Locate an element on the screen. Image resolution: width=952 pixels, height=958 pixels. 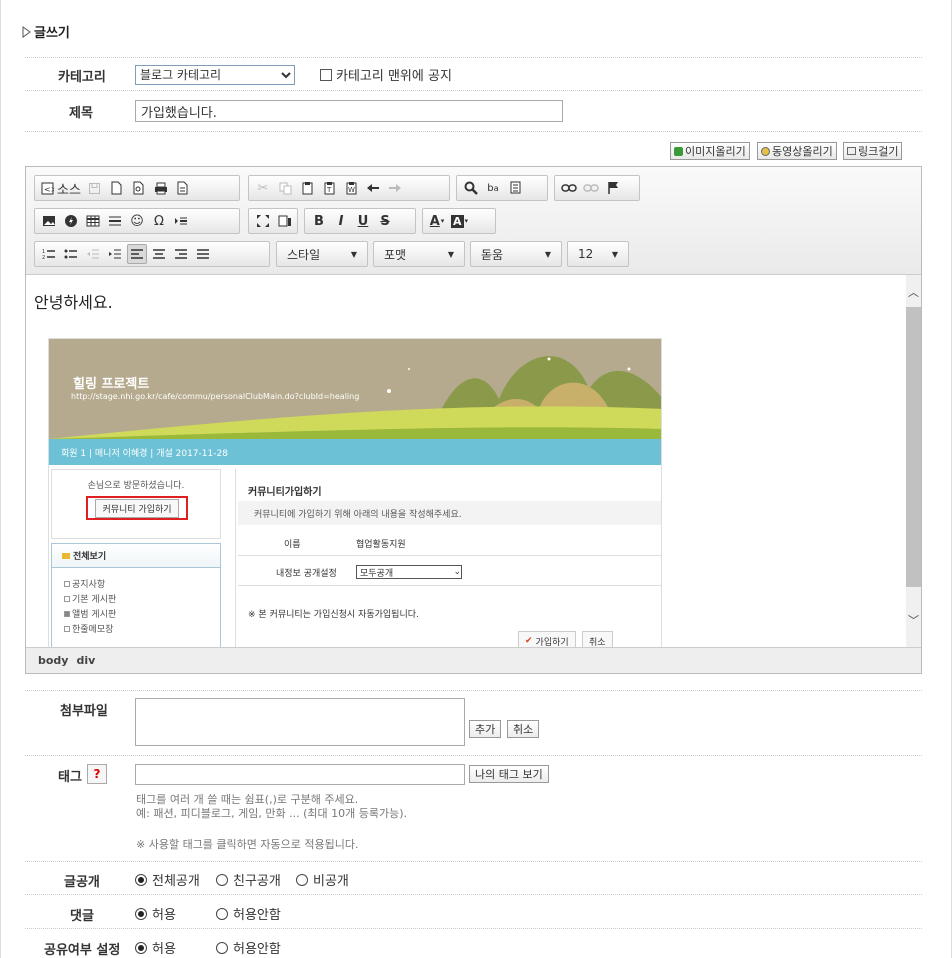
svg-text: T is located at coordinates (329, 190).